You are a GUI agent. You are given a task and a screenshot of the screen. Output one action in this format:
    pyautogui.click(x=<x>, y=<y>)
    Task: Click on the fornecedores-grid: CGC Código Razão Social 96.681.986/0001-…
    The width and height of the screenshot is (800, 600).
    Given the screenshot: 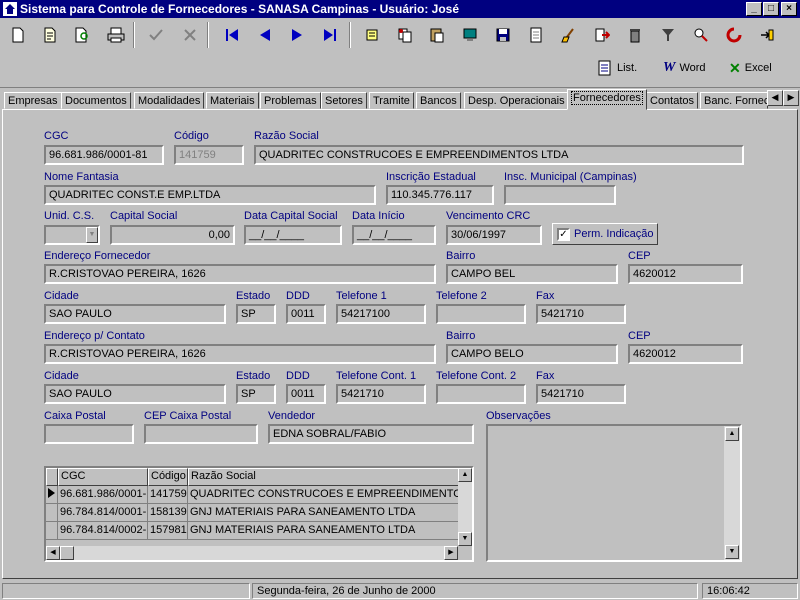 What is the action you would take?
    pyautogui.click(x=259, y=514)
    